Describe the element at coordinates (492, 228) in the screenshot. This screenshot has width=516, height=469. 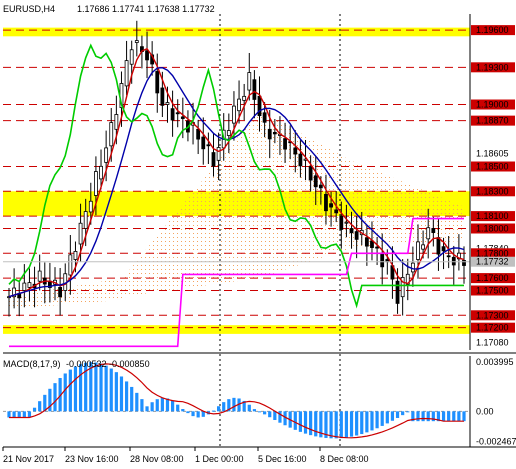
I see `price-axis-label: 1.18000` at that location.